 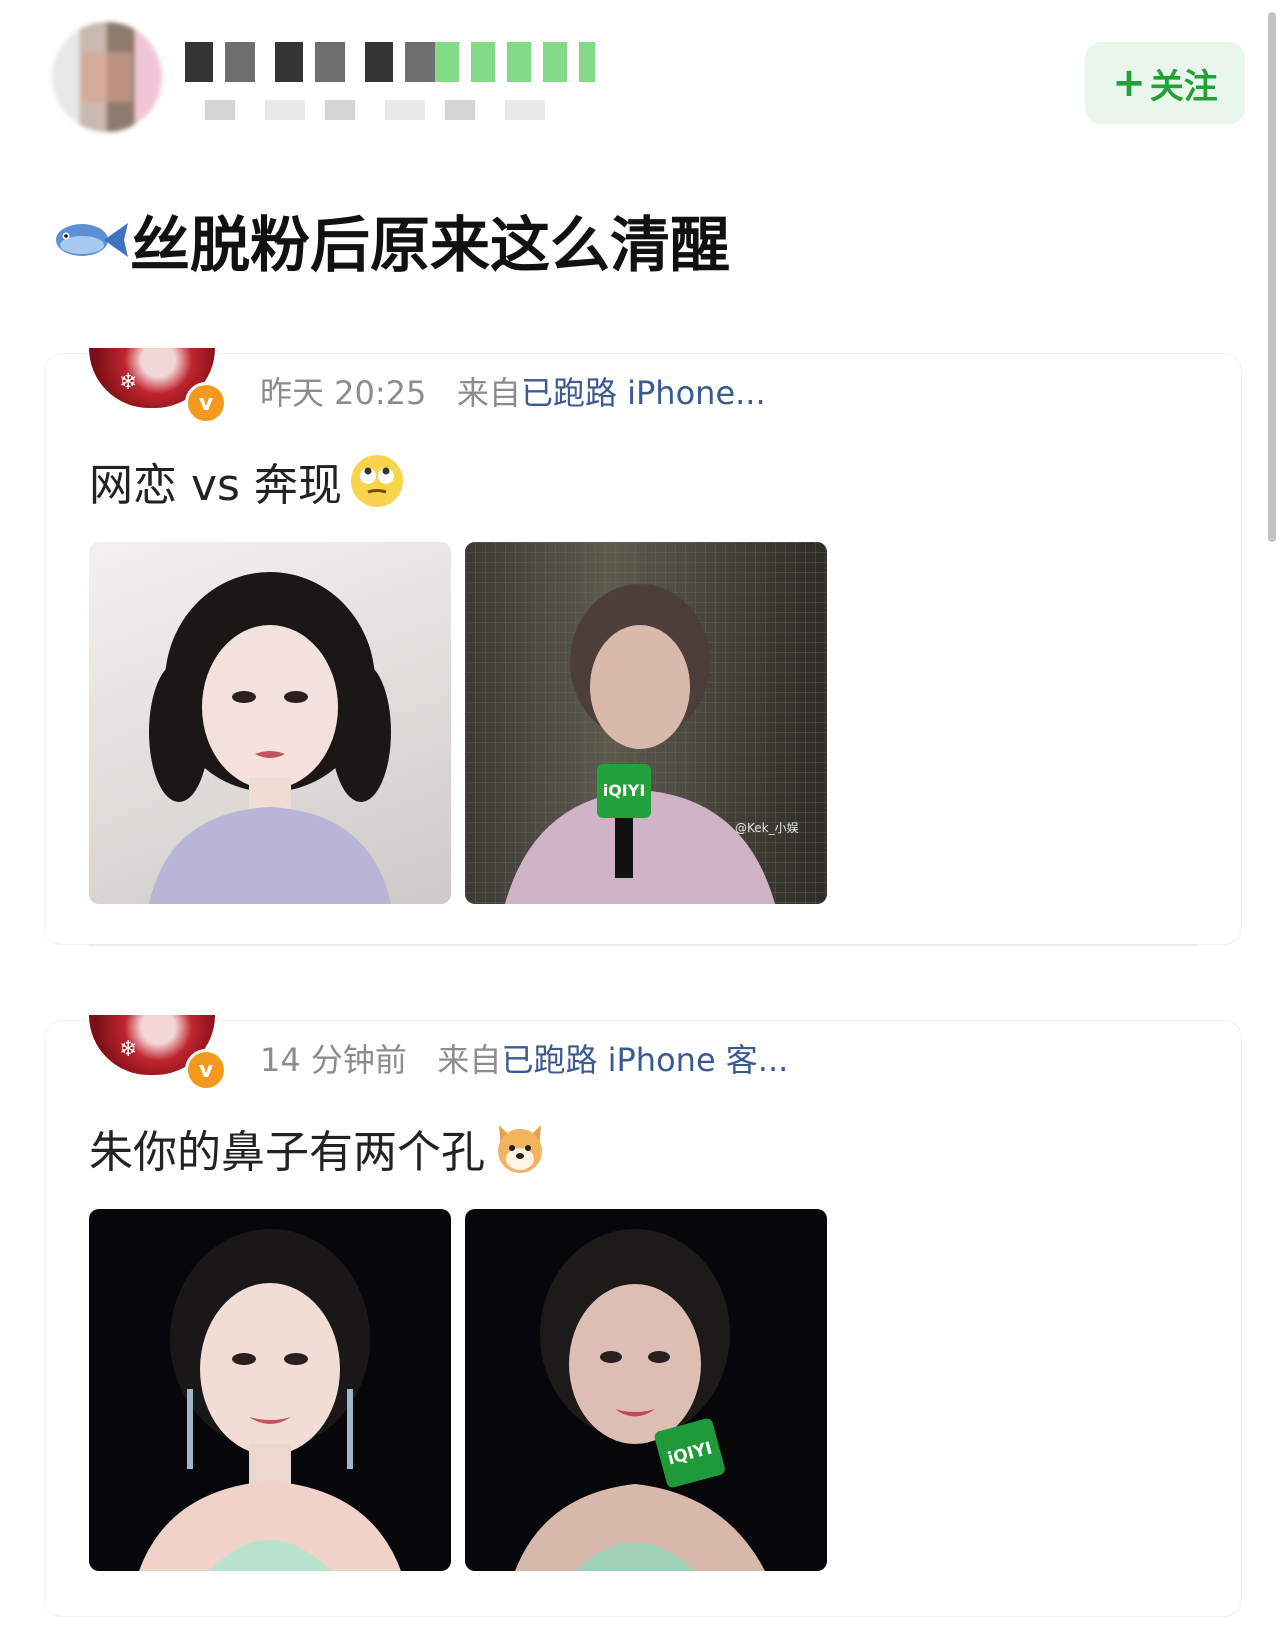 I want to click on author-name-redacted, so click(x=390, y=62).